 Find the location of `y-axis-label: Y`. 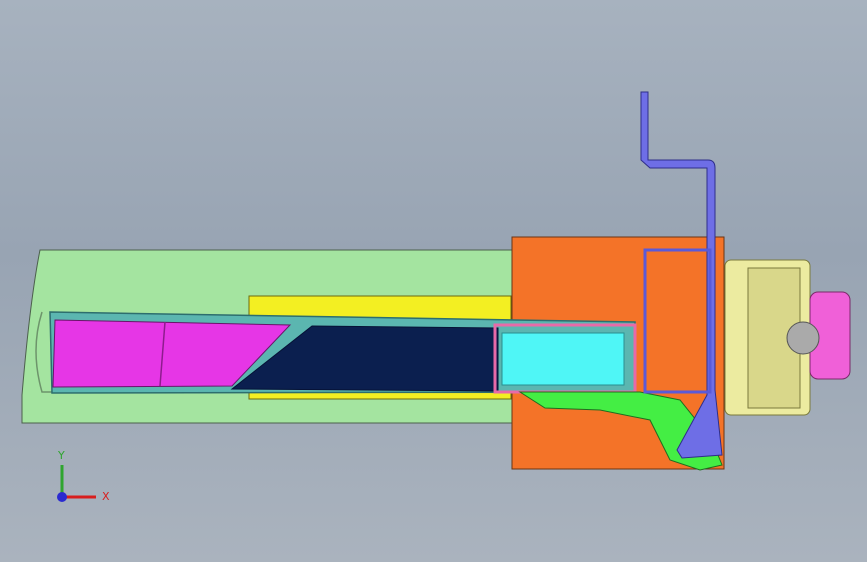

y-axis-label: Y is located at coordinates (61, 455).